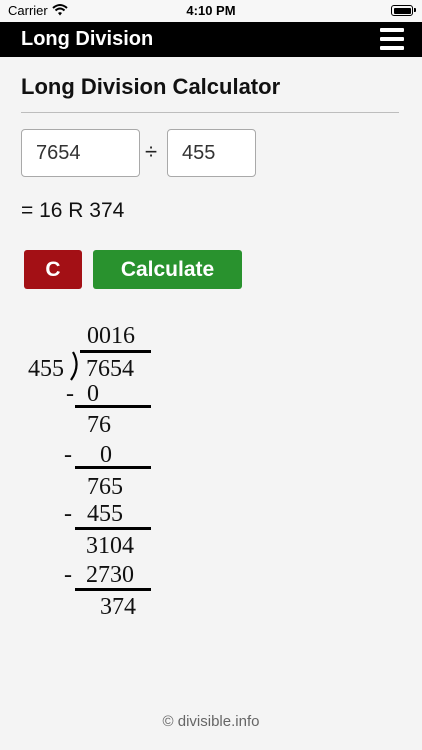  Describe the element at coordinates (151, 86) in the screenshot. I see `page-title: Long Division Calculator` at that location.